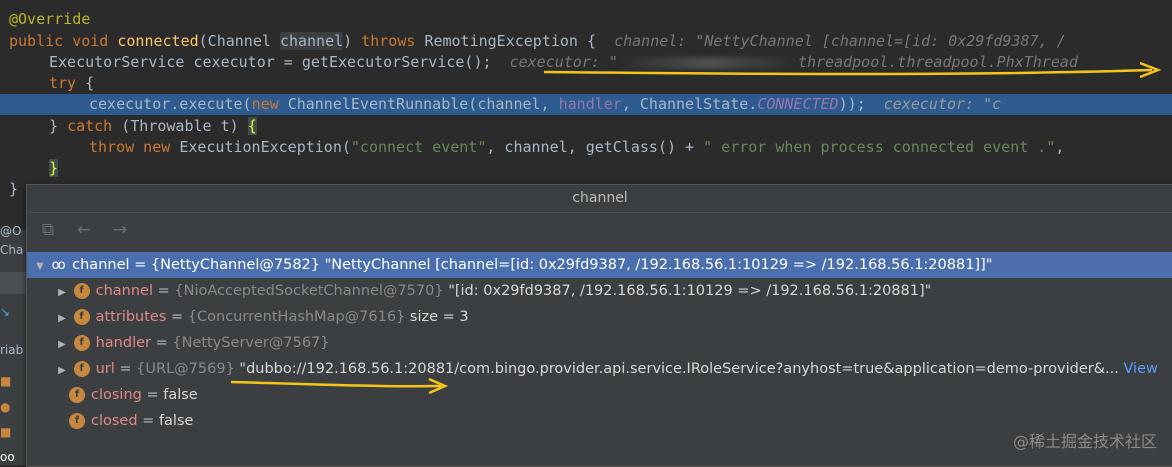 This screenshot has width=1172, height=467. I want to click on var-type: {NettyChannel@7582}, so click(235, 265).